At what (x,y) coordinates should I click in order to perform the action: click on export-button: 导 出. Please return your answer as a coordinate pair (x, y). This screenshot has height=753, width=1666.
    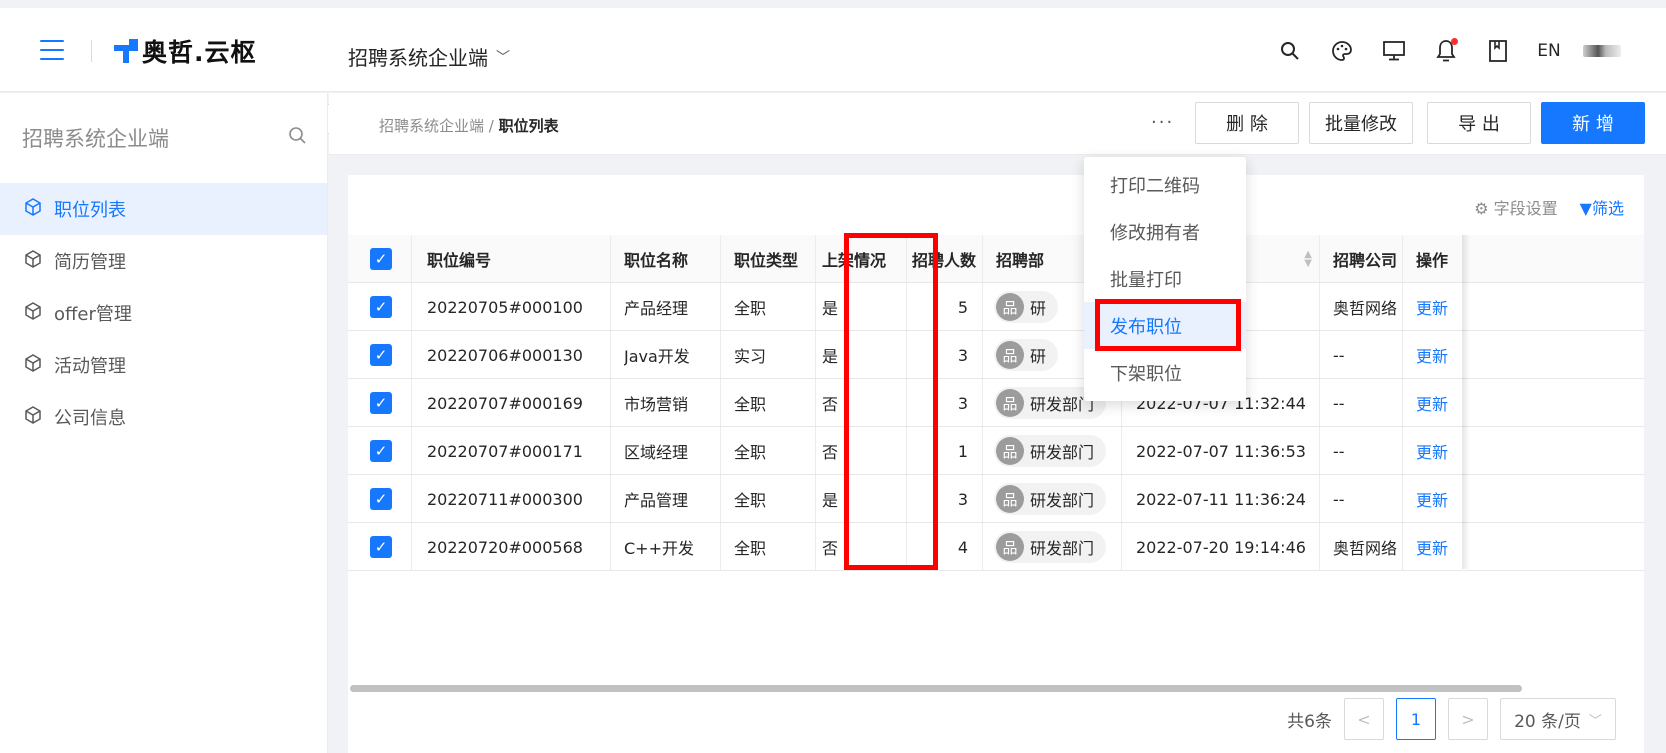
    Looking at the image, I should click on (1479, 123).